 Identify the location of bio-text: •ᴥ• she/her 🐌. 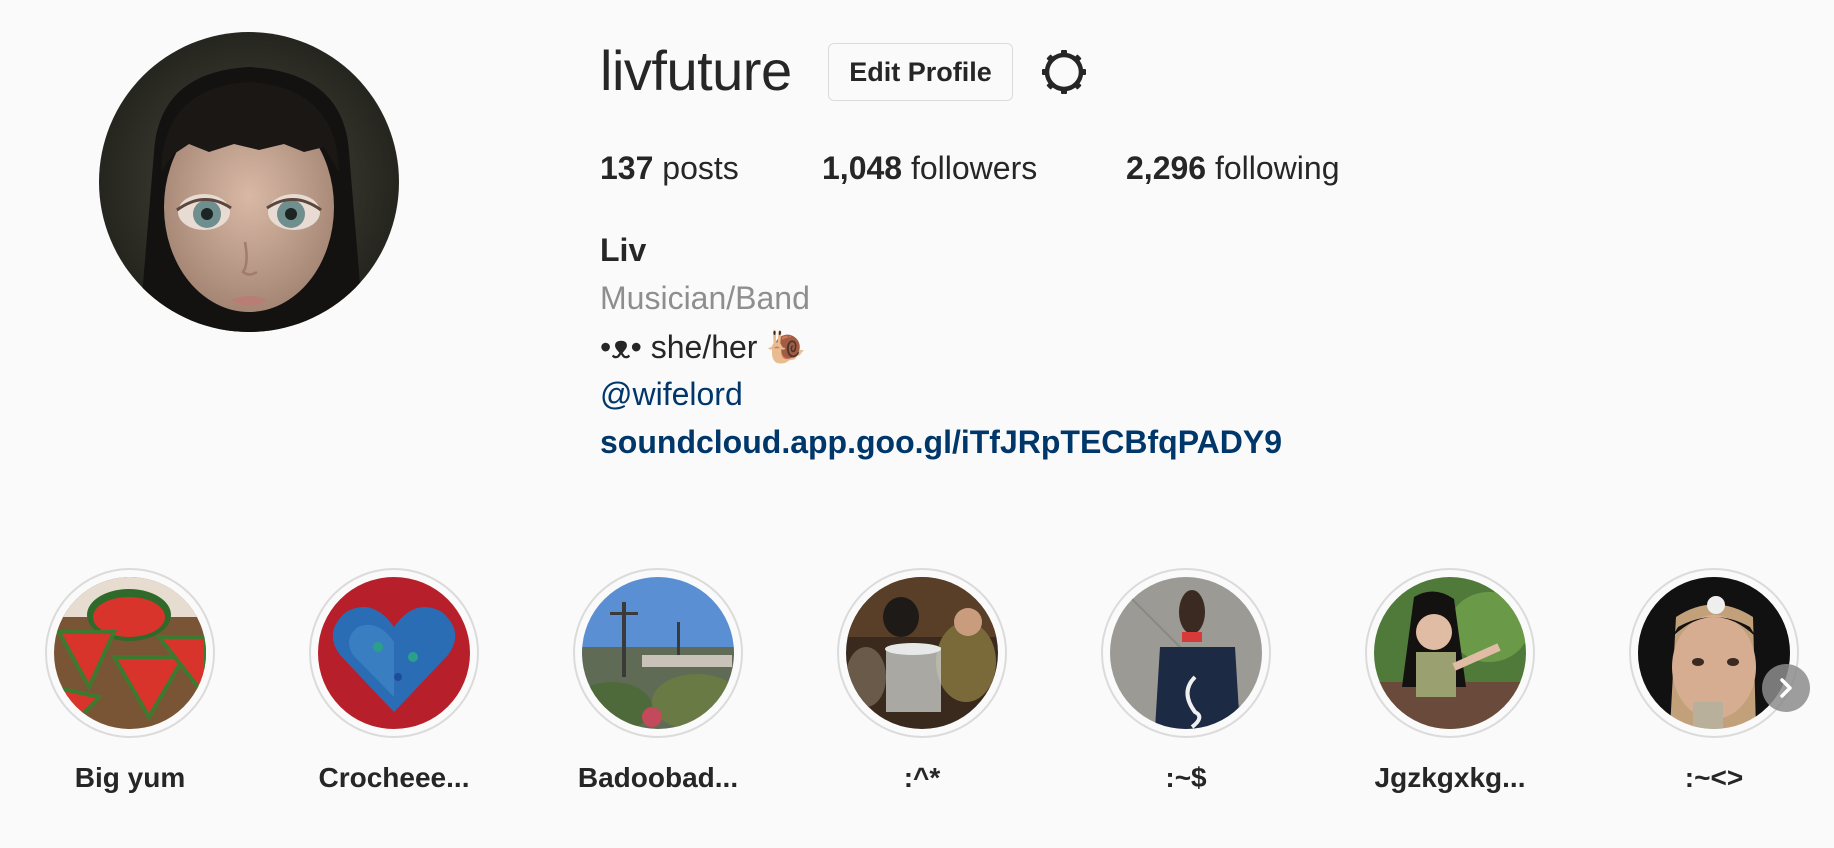
(703, 347).